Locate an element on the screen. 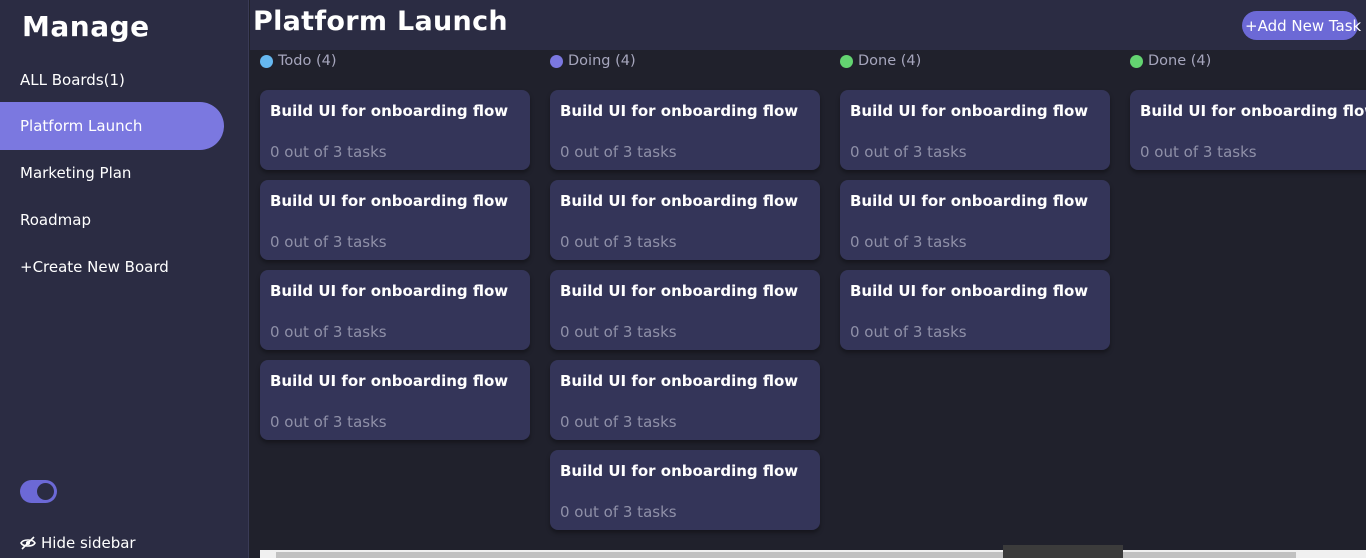  sidebar-item-roadmap: Roadmap is located at coordinates (112, 220).